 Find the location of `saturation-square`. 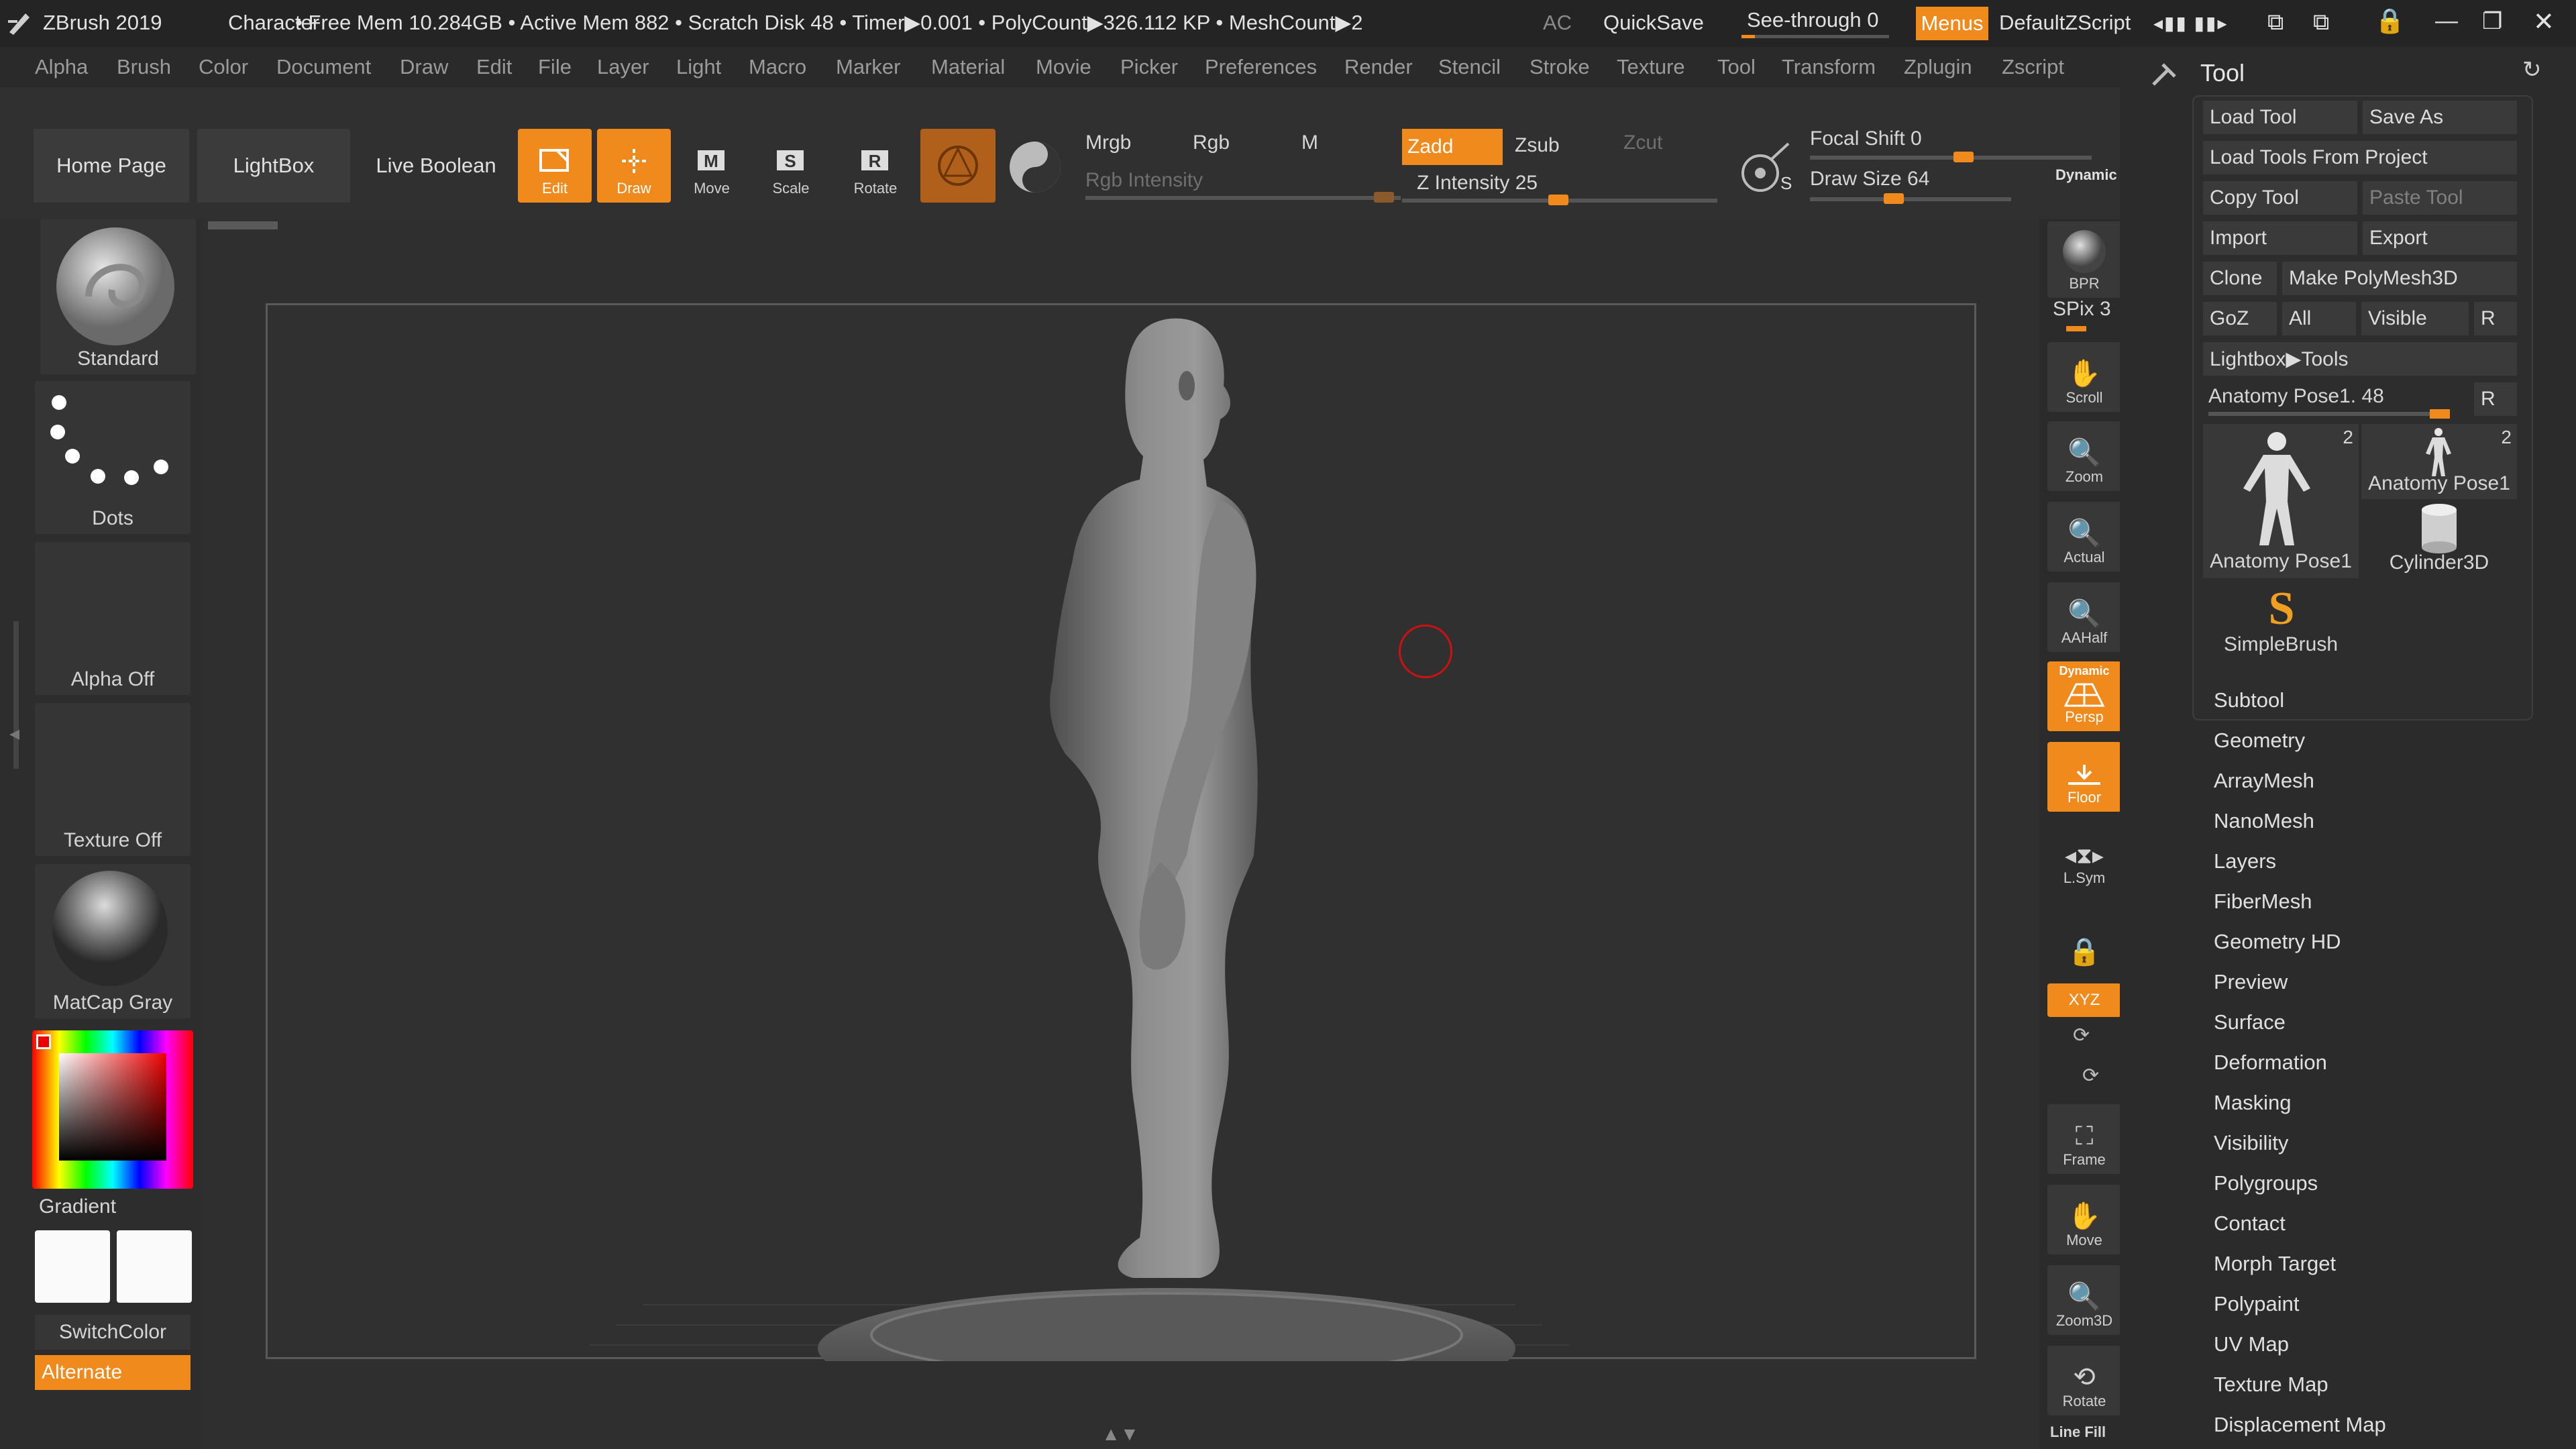

saturation-square is located at coordinates (112, 1107).